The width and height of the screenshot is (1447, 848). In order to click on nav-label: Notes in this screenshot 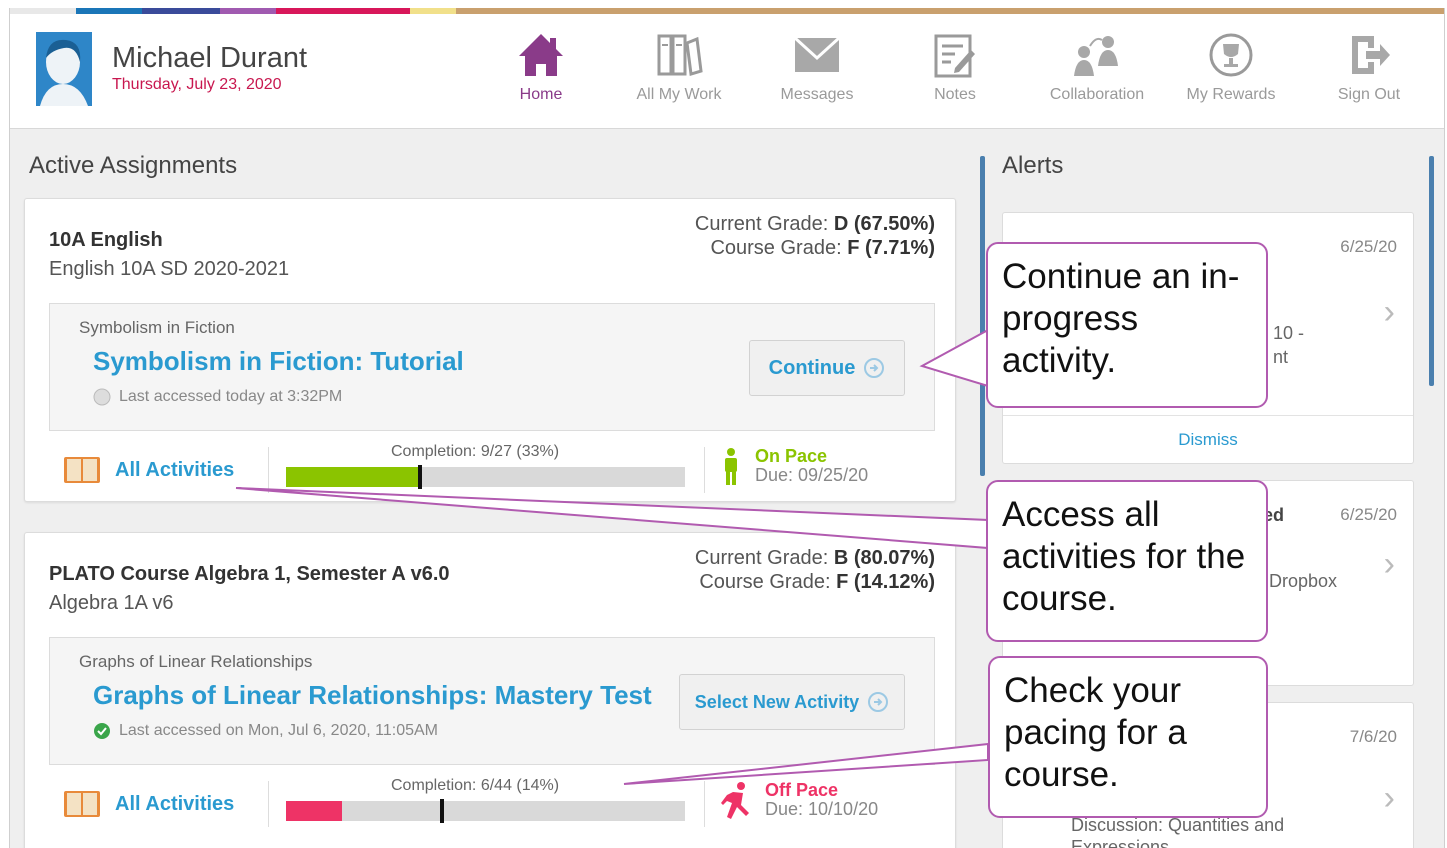, I will do `click(955, 94)`.